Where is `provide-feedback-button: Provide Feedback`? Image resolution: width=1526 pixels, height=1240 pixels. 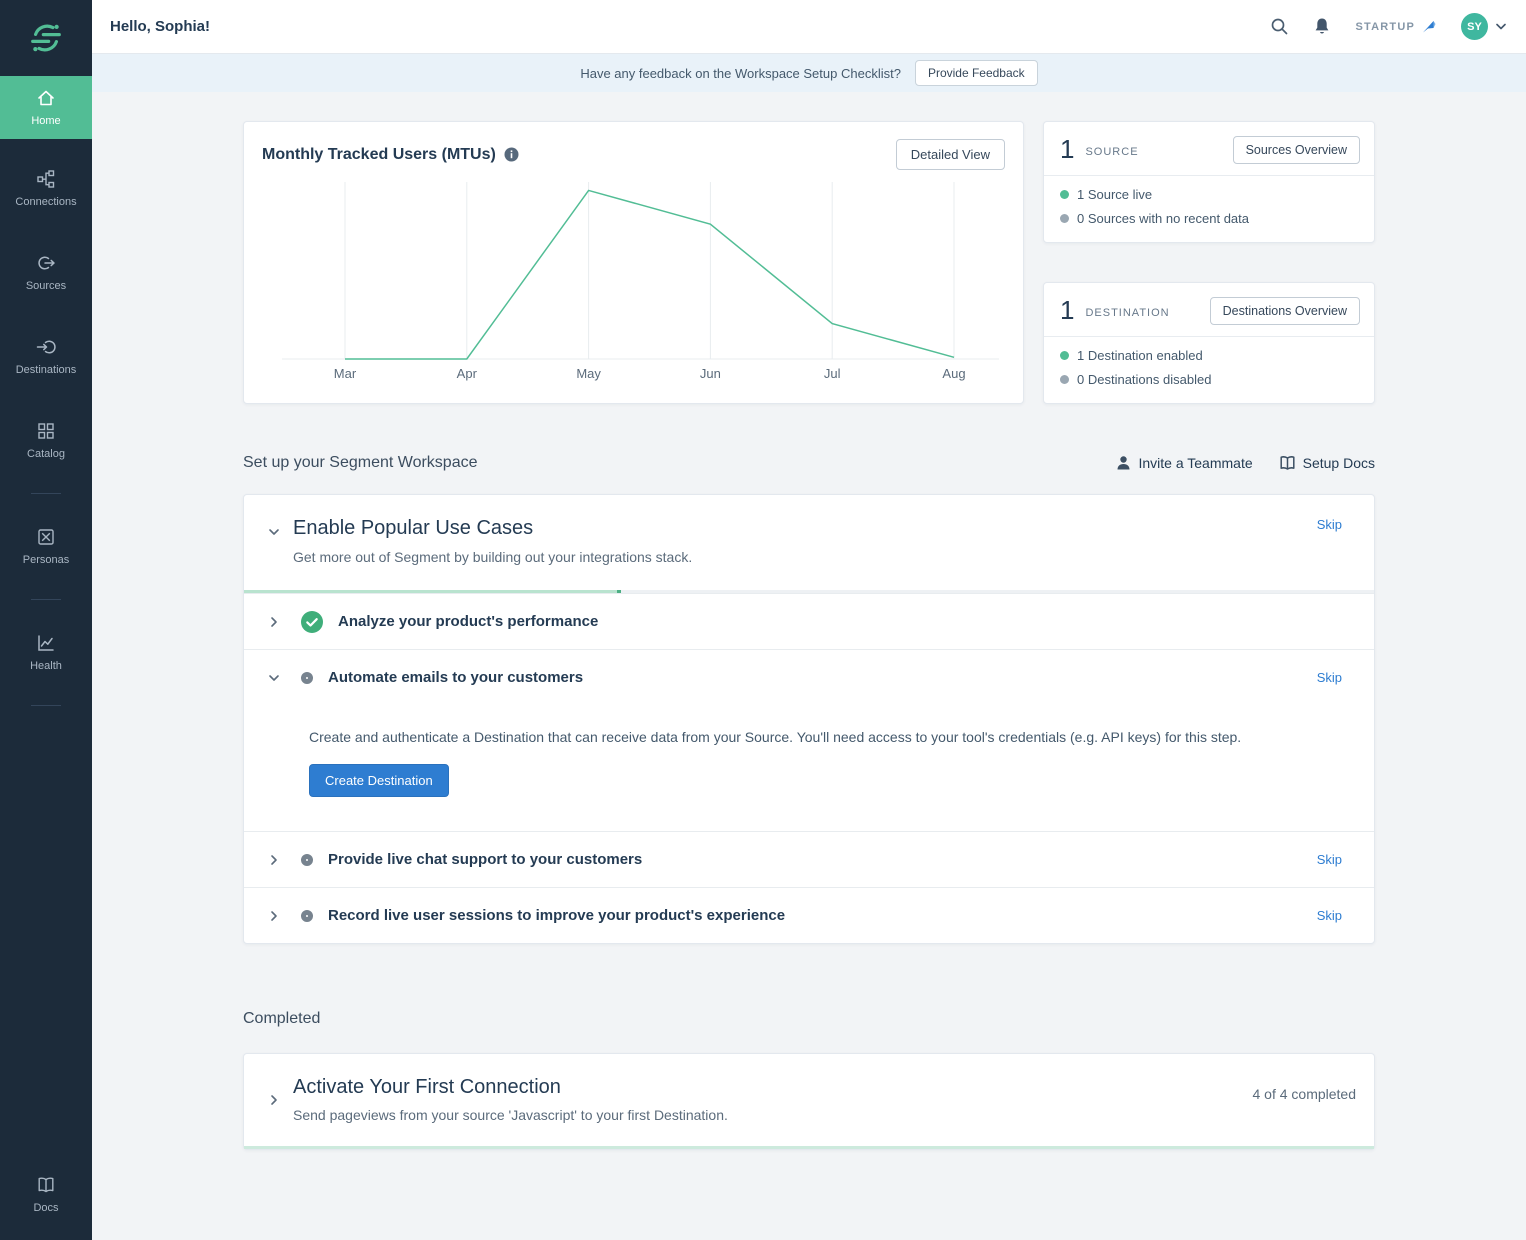
provide-feedback-button: Provide Feedback is located at coordinates (976, 73).